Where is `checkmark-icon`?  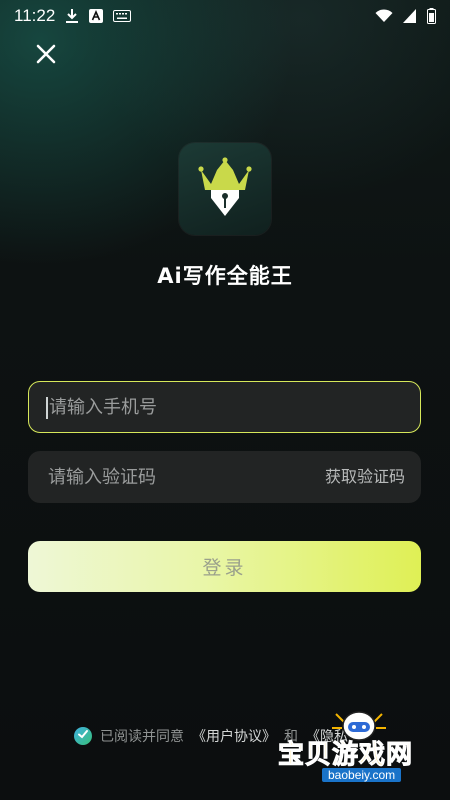
checkmark-icon is located at coordinates (83, 736).